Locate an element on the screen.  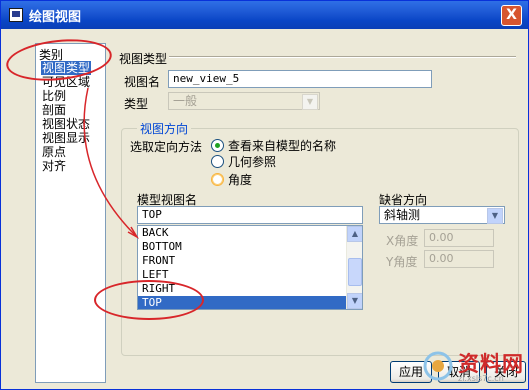
list-item: FRONT is located at coordinates (250, 261).